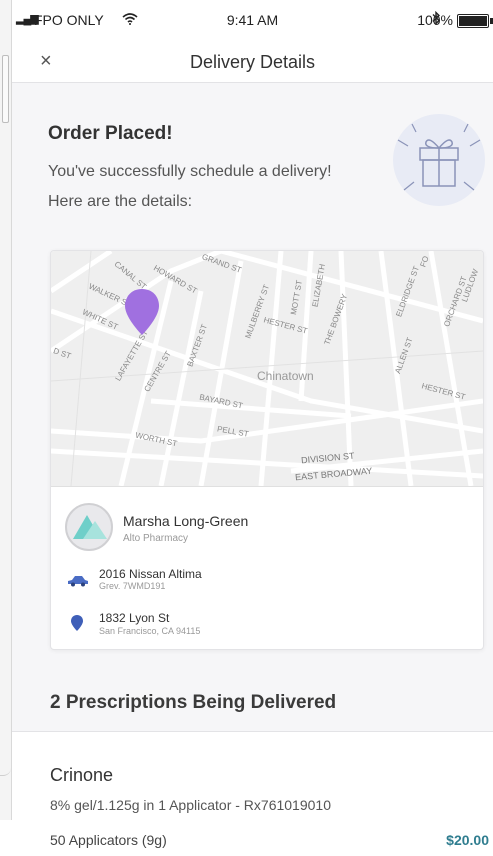 Image resolution: width=493 pixels, height=856 pixels. I want to click on edge-corner, so click(5, 755).